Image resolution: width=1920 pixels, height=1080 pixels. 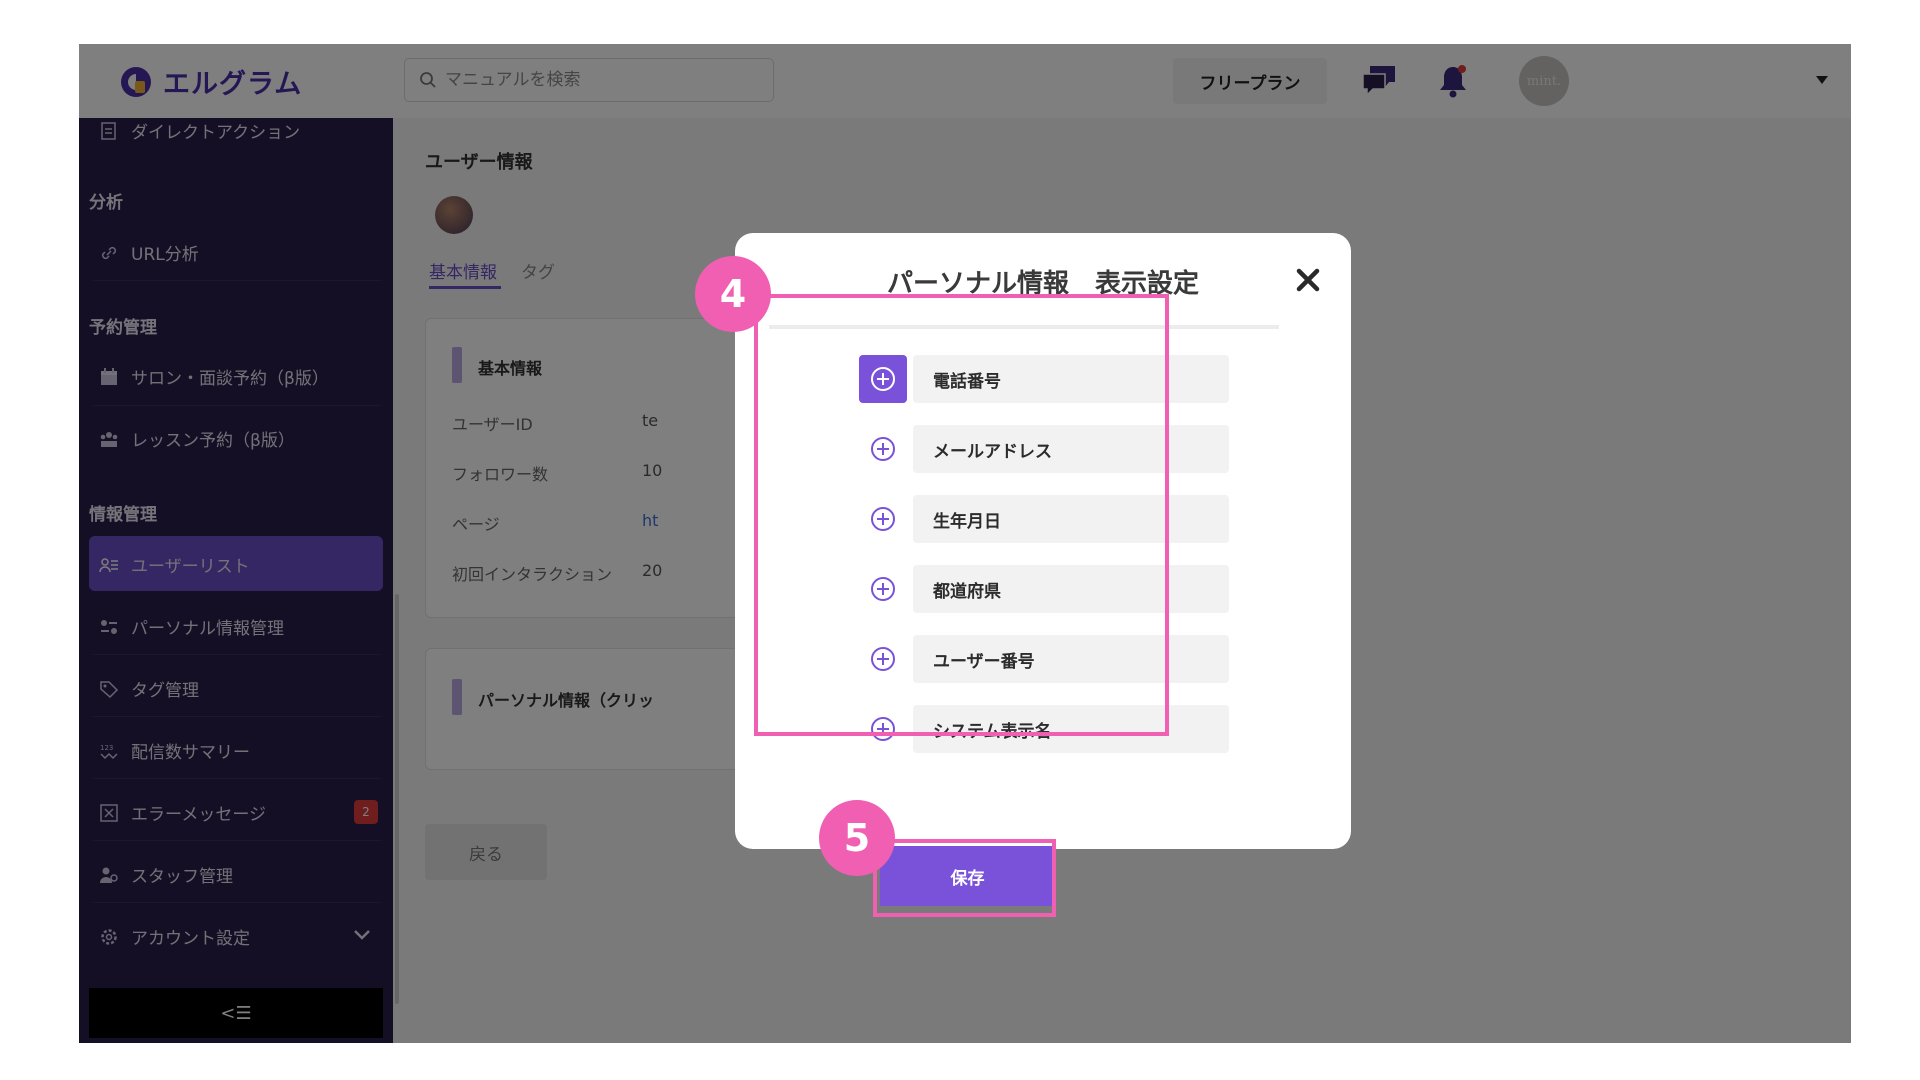 What do you see at coordinates (1308, 280) in the screenshot?
I see `close-icon` at bounding box center [1308, 280].